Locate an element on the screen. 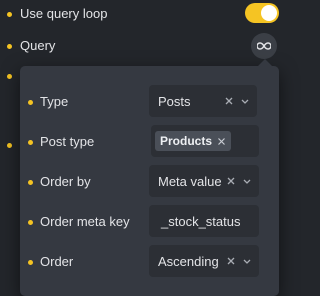  post-type-row: Post type Products is located at coordinates (149, 142).